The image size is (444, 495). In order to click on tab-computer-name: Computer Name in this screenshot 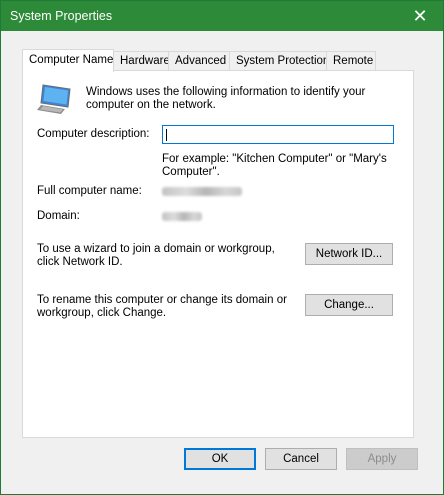, I will do `click(68, 60)`.